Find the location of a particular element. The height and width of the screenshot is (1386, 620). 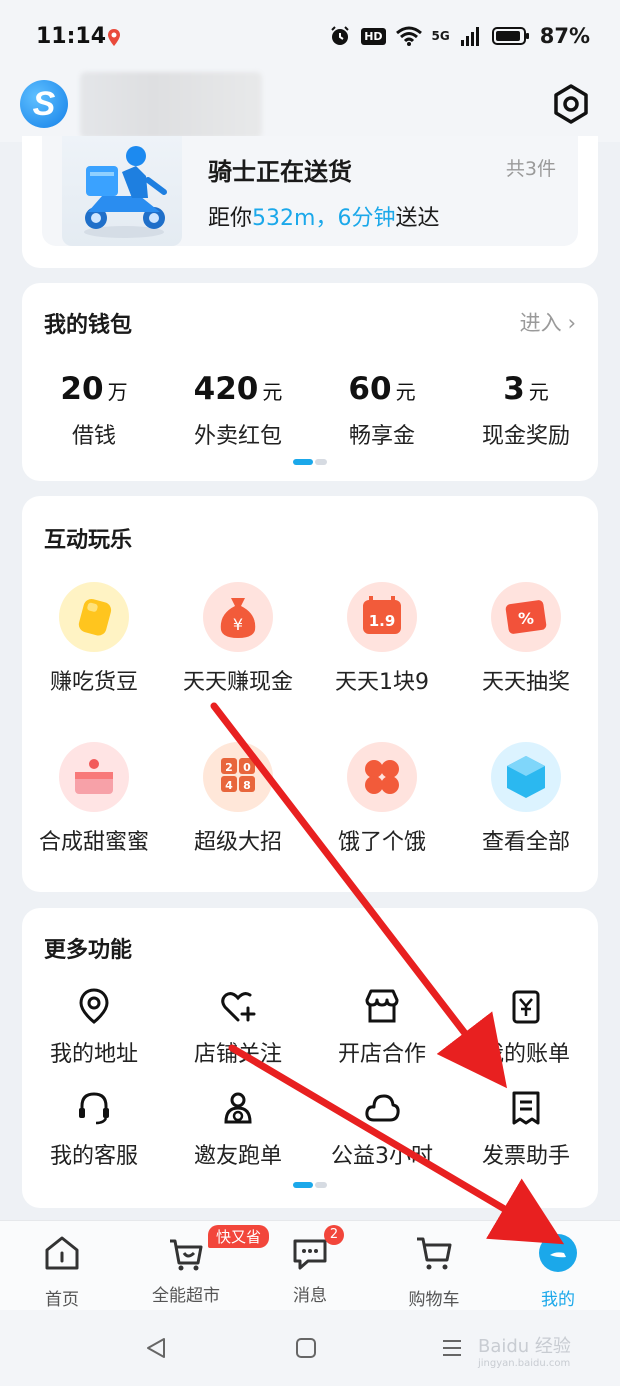

func-store-follow: 店铺关注 is located at coordinates (238, 1027).